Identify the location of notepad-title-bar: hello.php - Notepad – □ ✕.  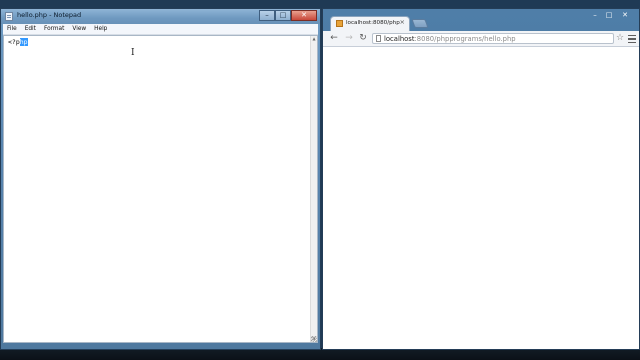
(160, 16).